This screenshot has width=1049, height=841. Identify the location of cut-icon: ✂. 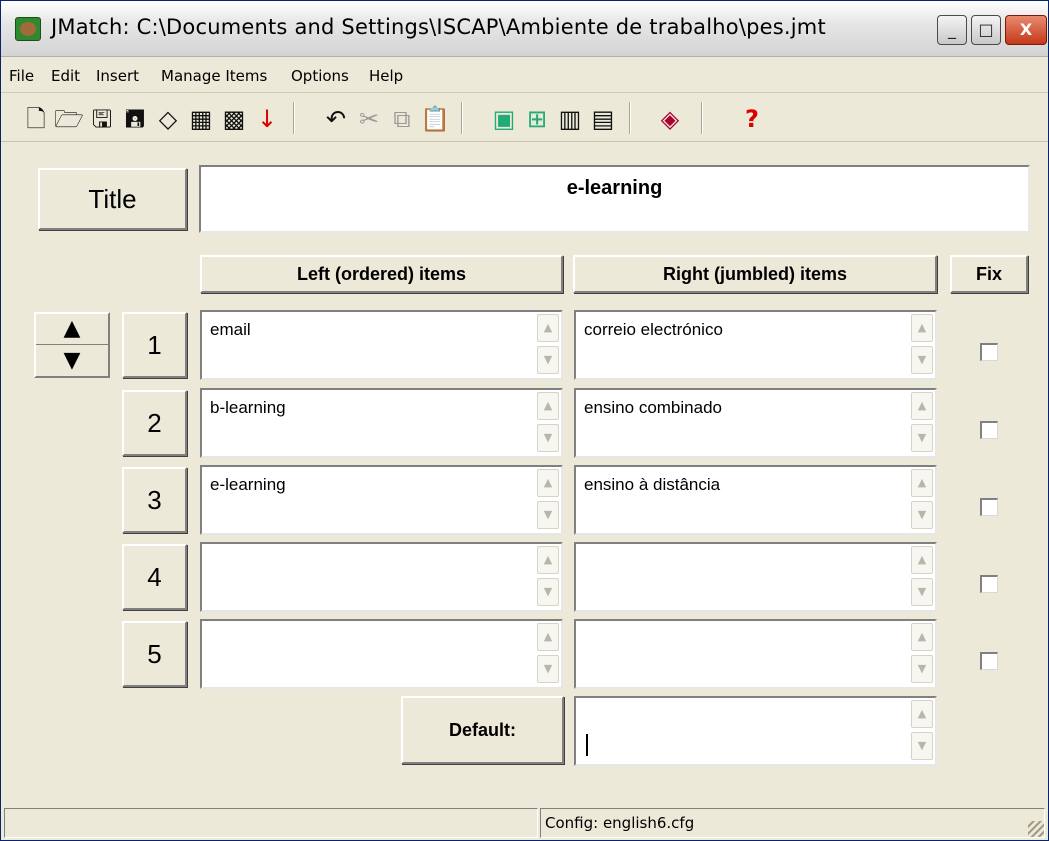
(369, 119).